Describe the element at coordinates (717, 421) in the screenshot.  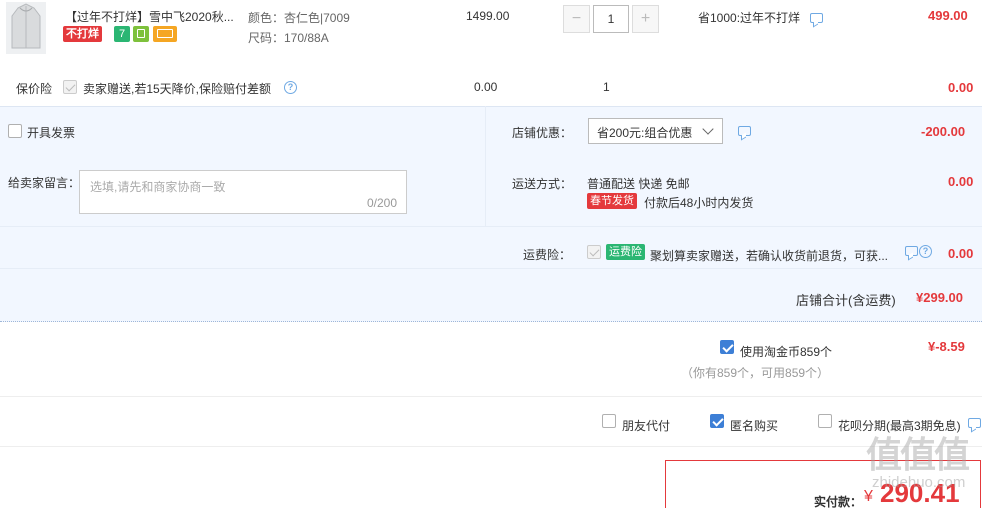
I see `anonymous-checkbox` at that location.